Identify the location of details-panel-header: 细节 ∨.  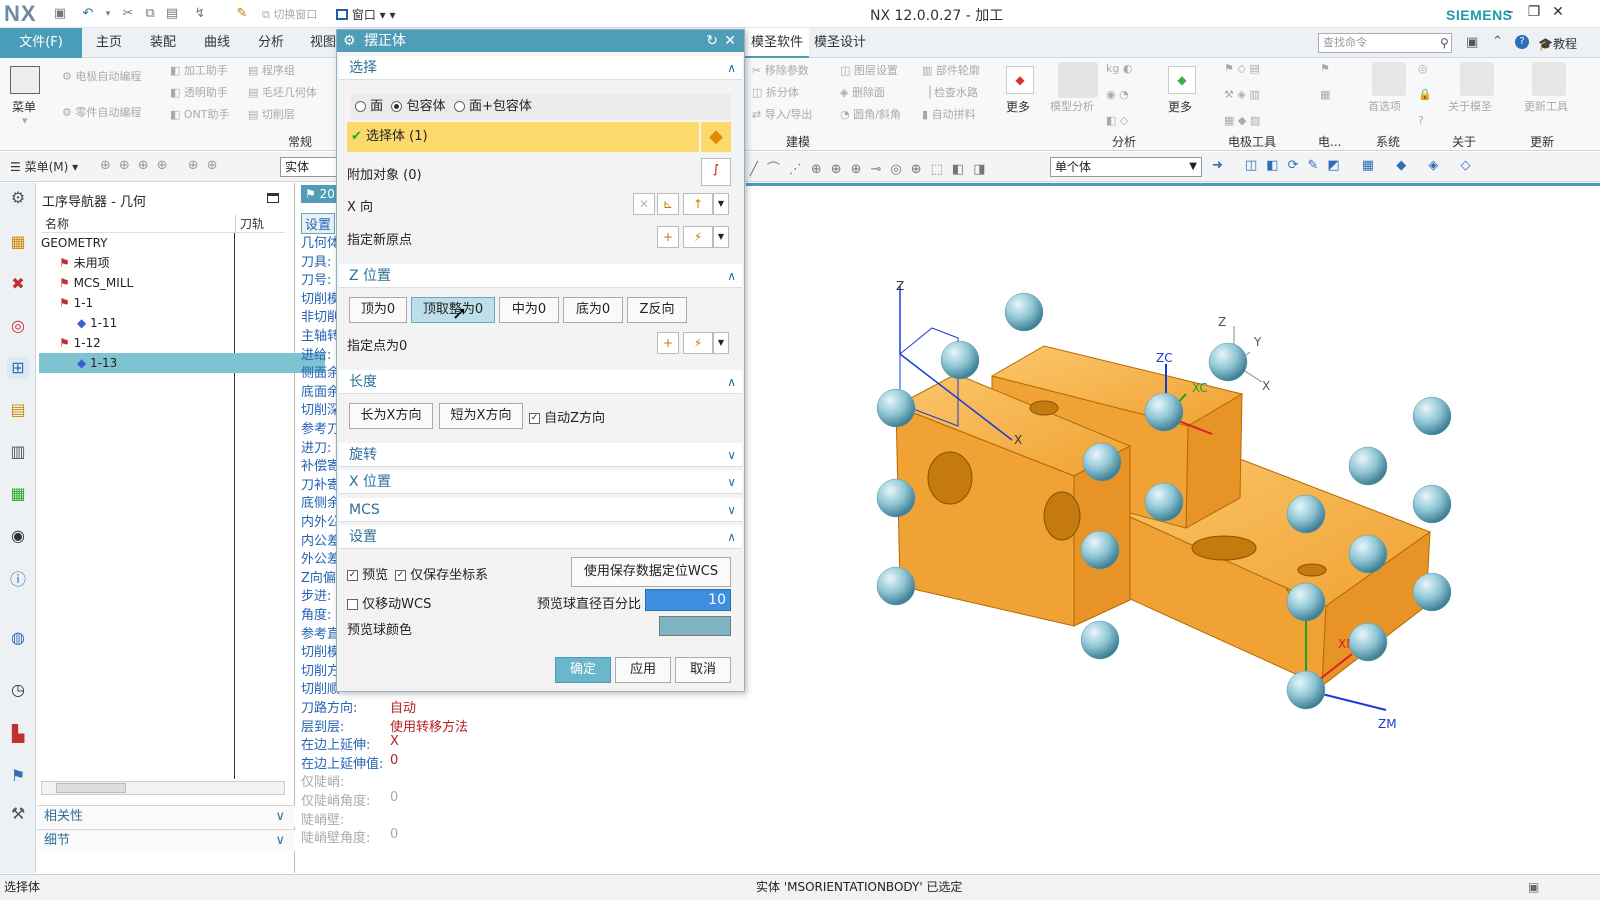
(166, 840).